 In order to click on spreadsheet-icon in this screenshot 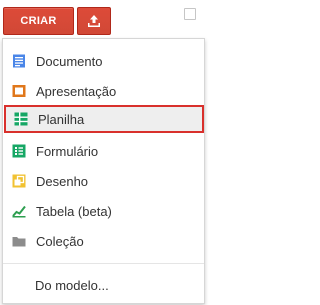, I will do `click(21, 119)`.